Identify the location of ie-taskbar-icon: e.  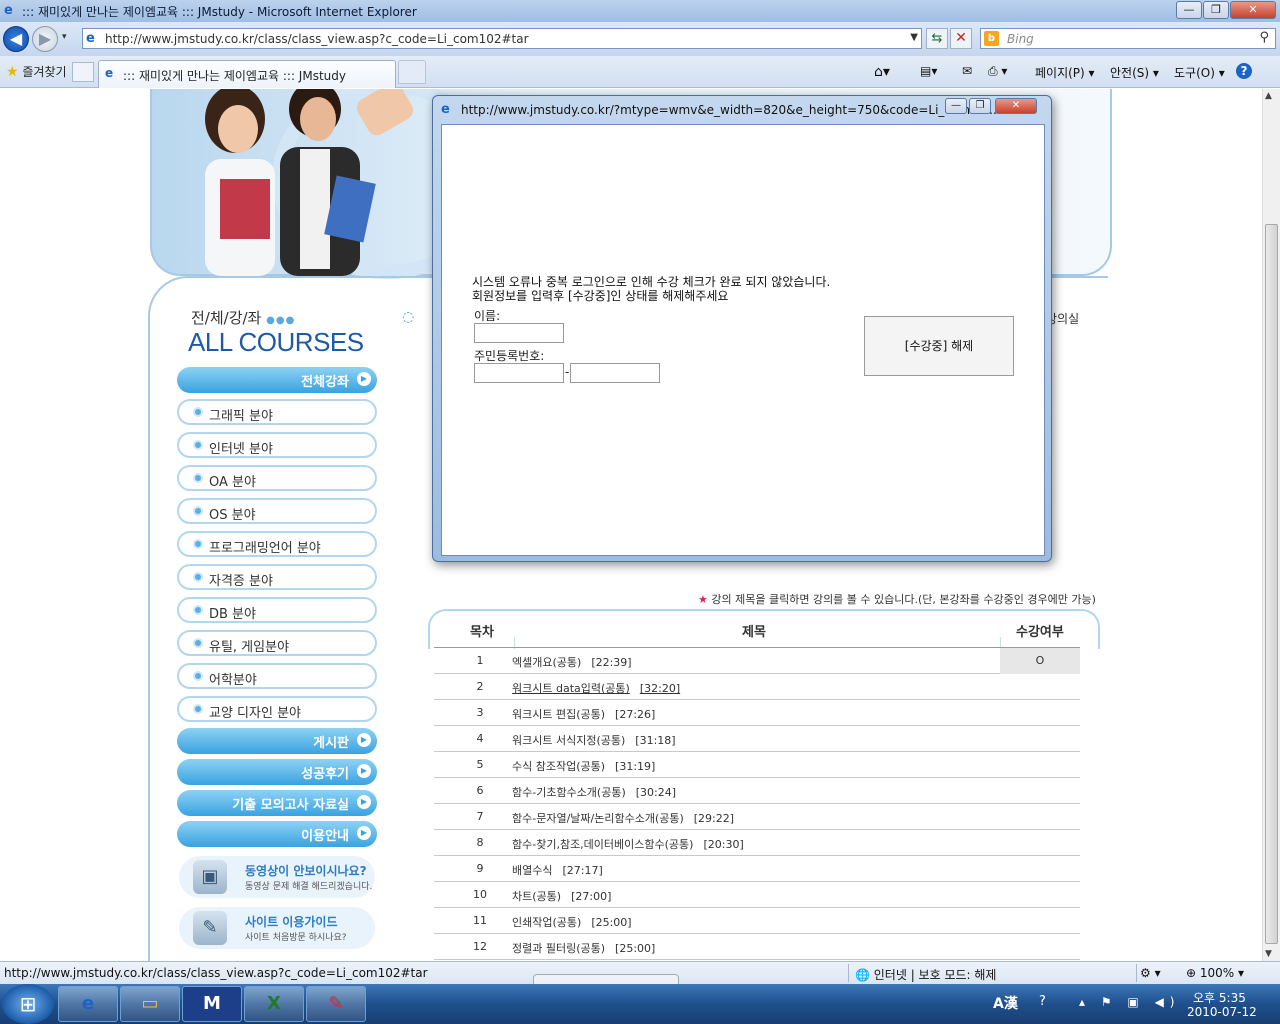
(88, 1004).